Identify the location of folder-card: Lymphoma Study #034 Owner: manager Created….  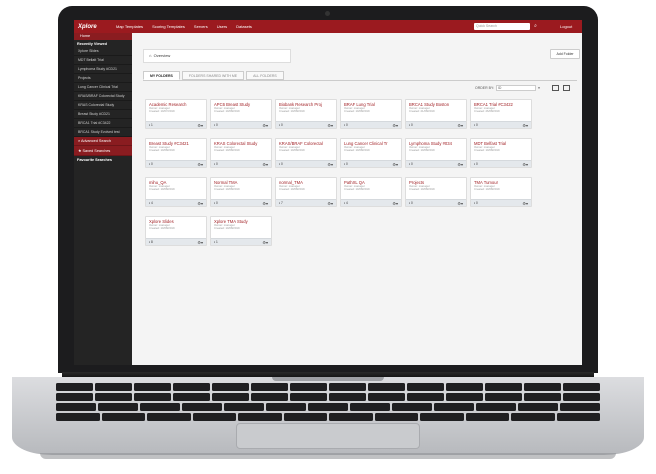
(436, 153).